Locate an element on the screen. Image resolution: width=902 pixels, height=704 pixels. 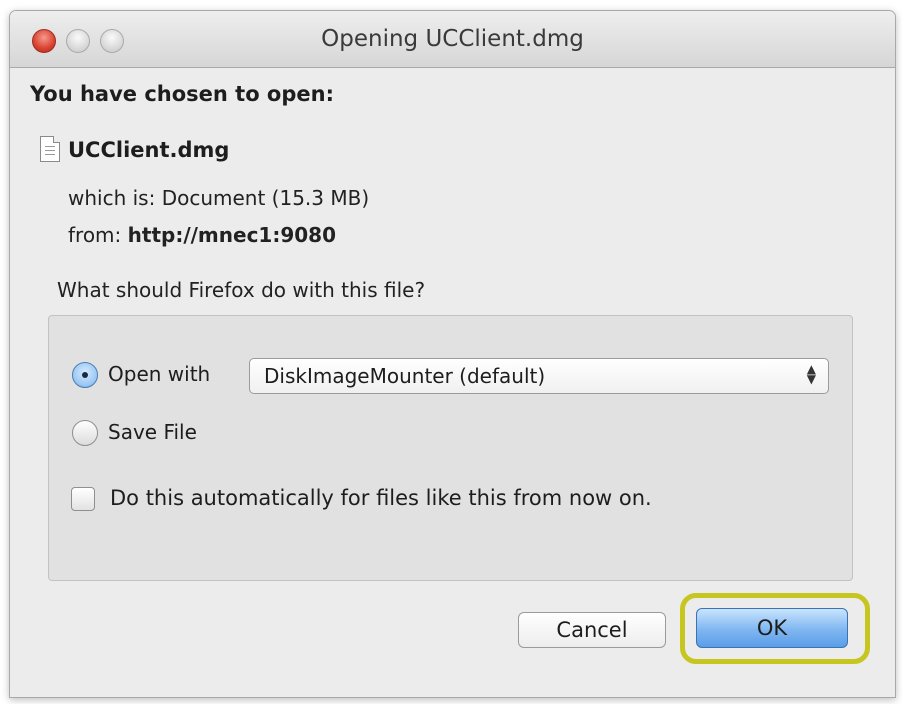
open-with-label: Open with is located at coordinates (159, 374).